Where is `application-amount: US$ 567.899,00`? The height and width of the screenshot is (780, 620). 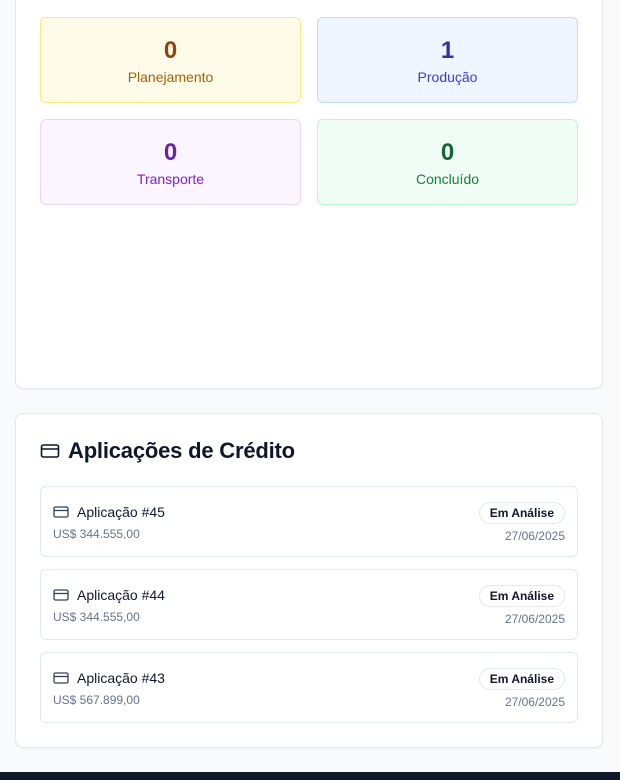
application-amount: US$ 567.899,00 is located at coordinates (96, 700).